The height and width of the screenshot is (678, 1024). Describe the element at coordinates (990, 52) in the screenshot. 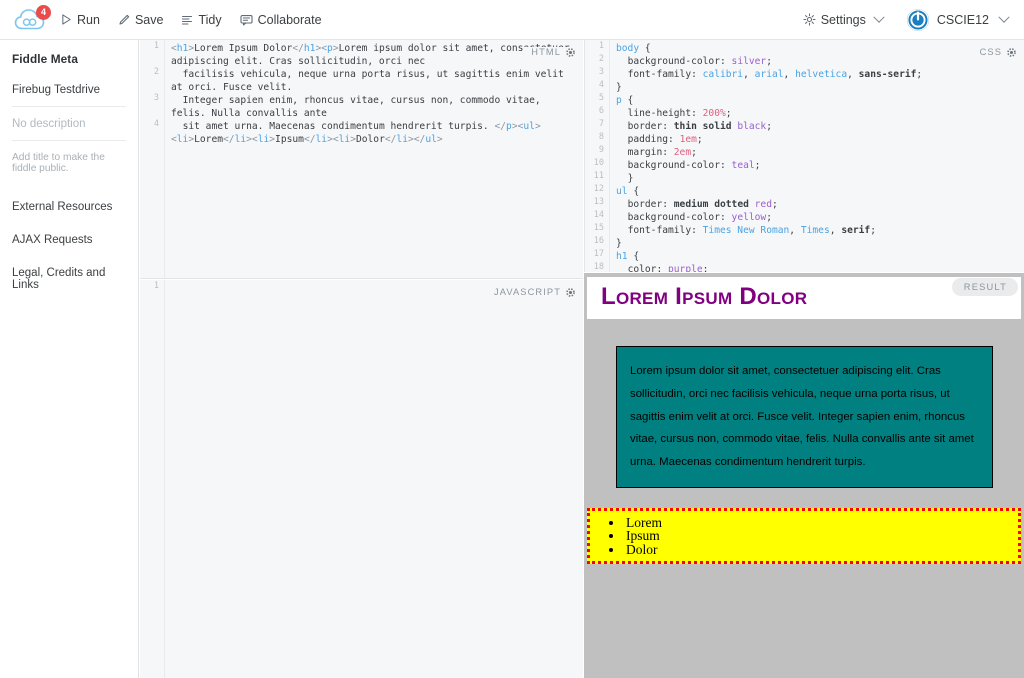

I see `css-label-text: CSS` at that location.